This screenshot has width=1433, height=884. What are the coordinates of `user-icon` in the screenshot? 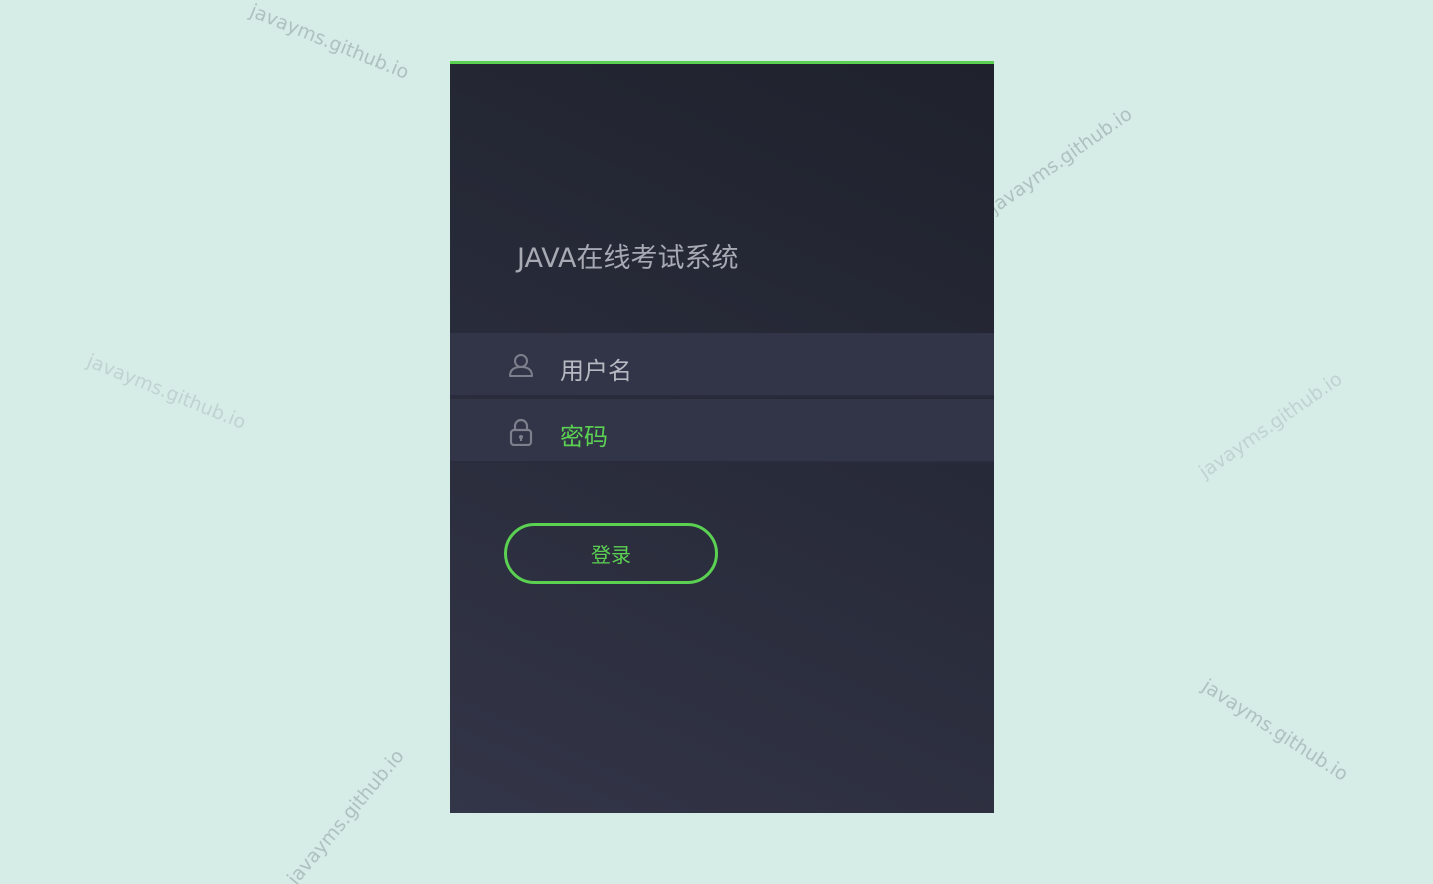 It's located at (521, 365).